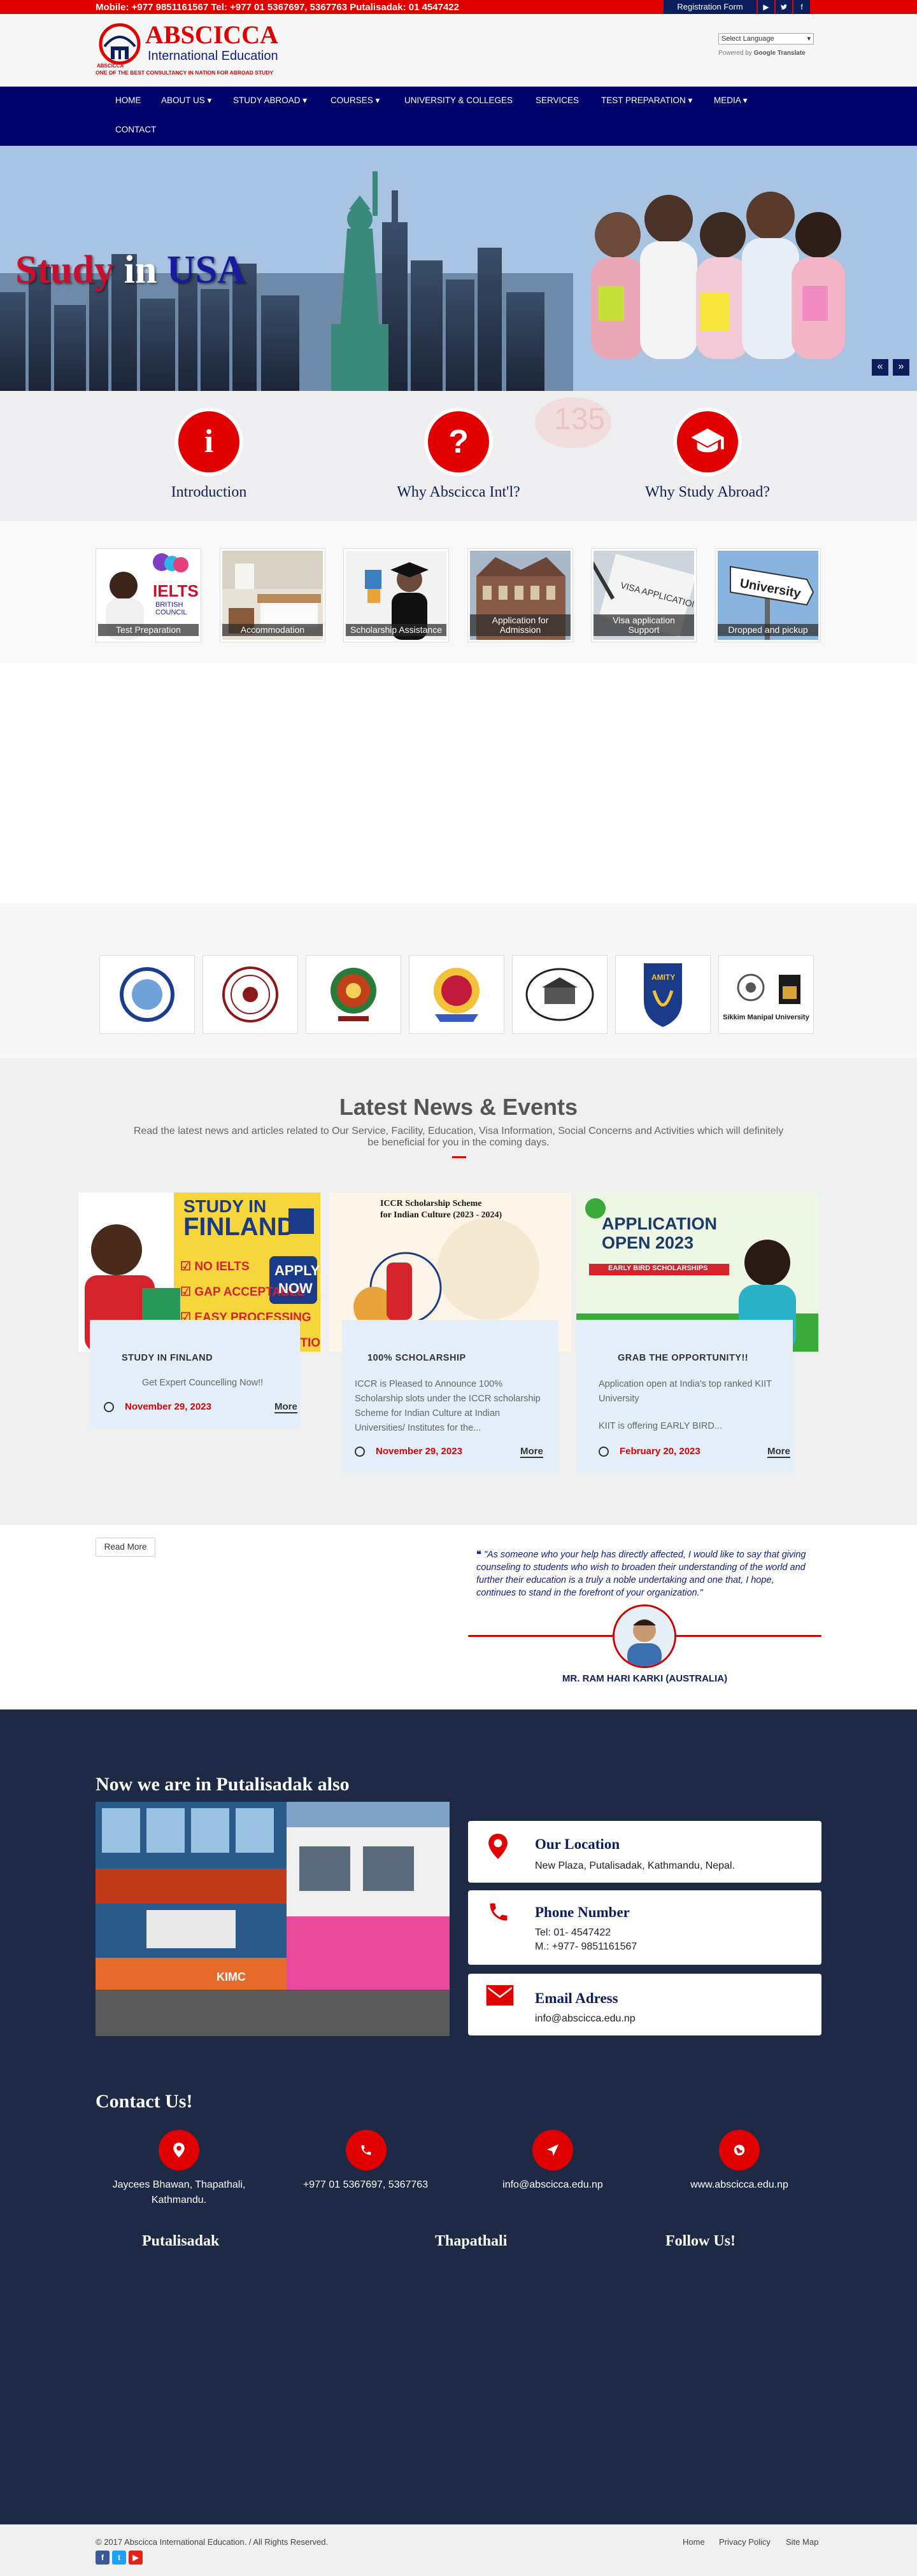  What do you see at coordinates (644, 2004) in the screenshot?
I see `email-card: Email Adress info@abscicca.edu.np` at bounding box center [644, 2004].